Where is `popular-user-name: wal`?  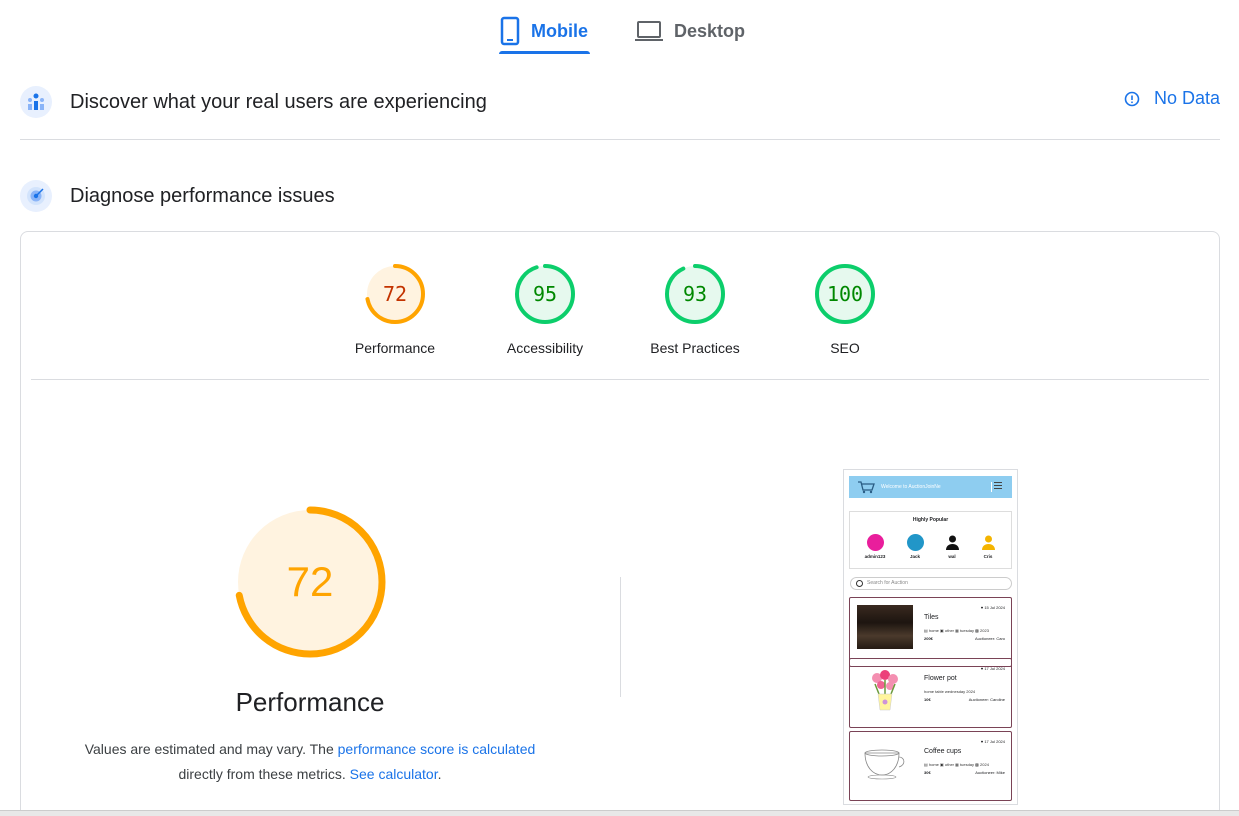
popular-user-name: wal is located at coordinates (952, 556).